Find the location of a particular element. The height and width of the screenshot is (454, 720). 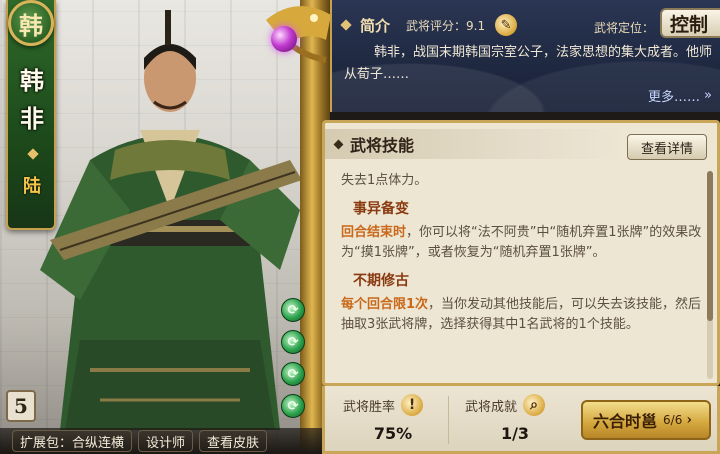

magnifier-icon: ⌕ is located at coordinates (534, 405).